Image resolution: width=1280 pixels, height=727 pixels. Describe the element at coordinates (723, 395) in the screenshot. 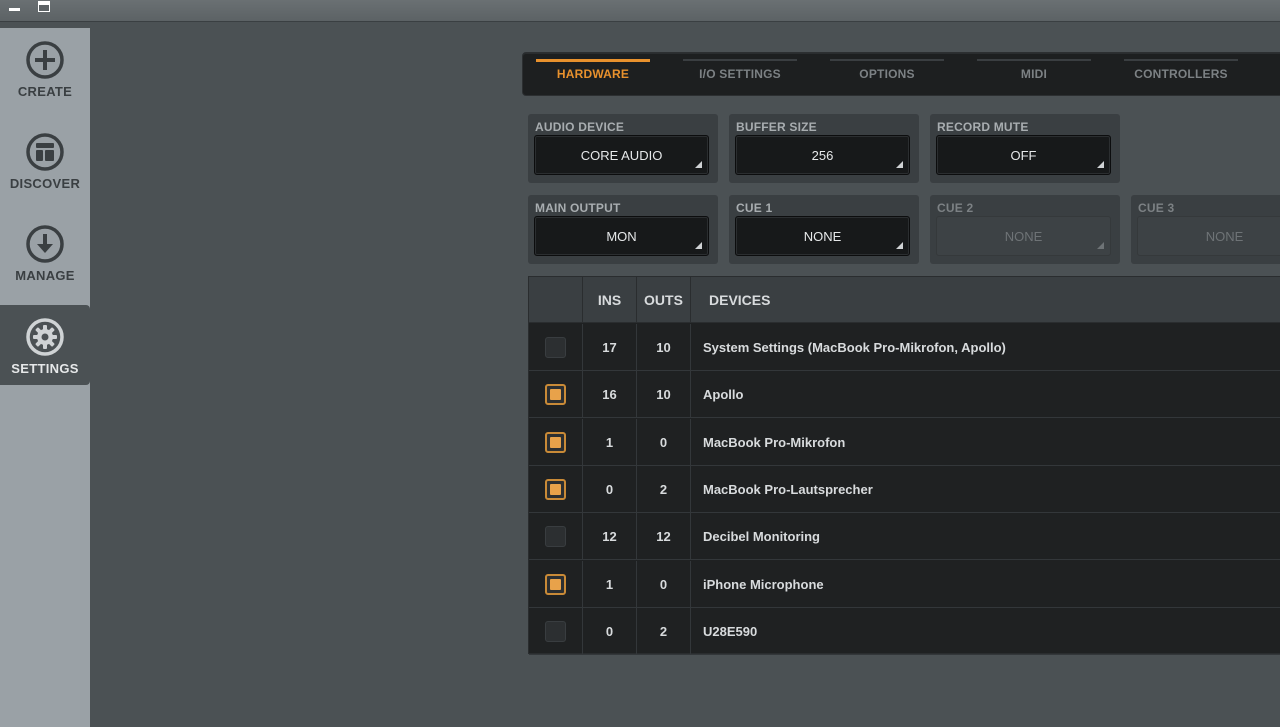

I see `device-name: Apollo` at that location.